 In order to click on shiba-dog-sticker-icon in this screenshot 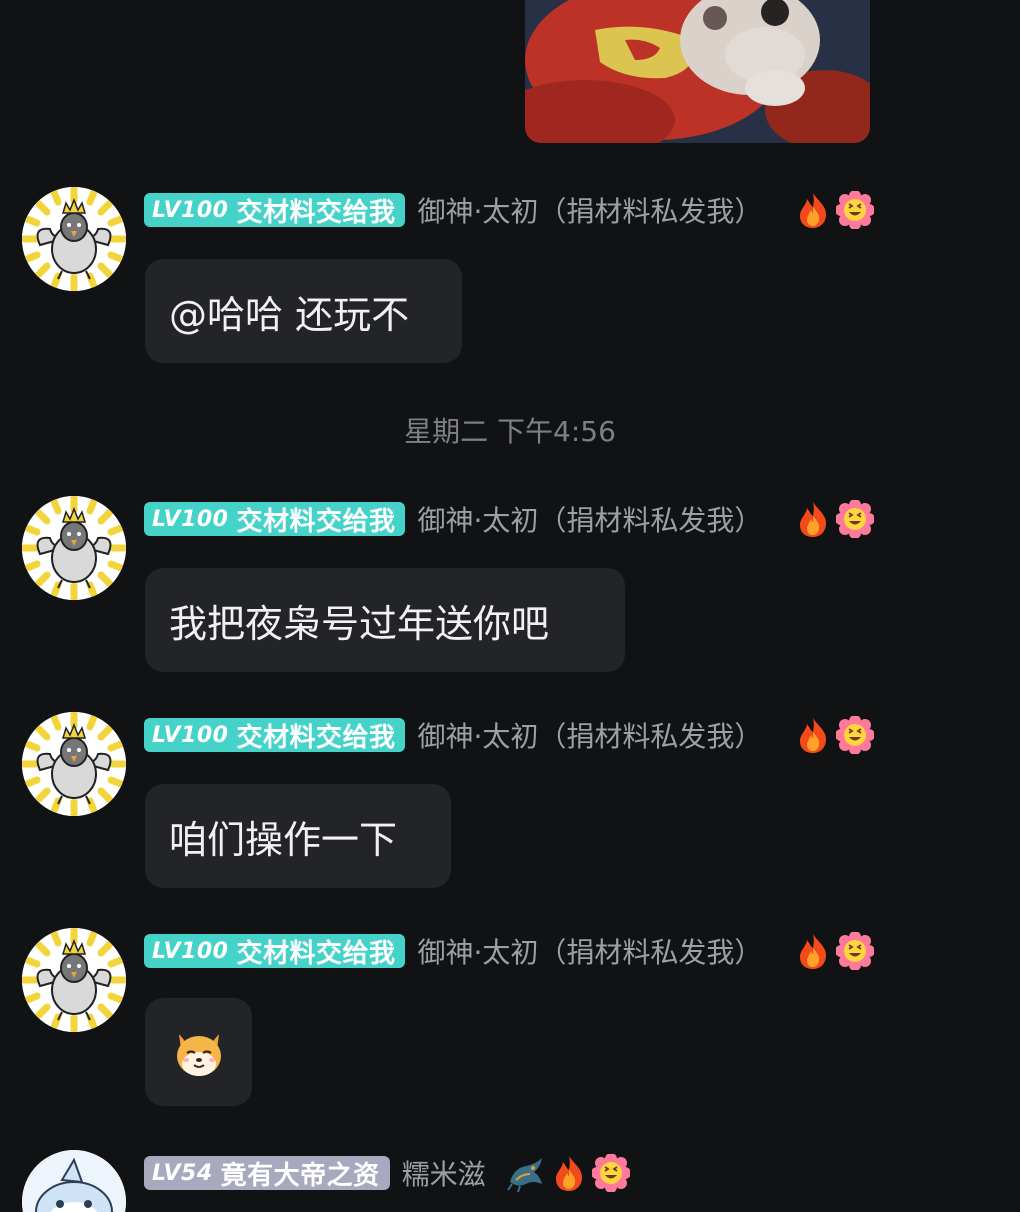, I will do `click(198, 1055)`.